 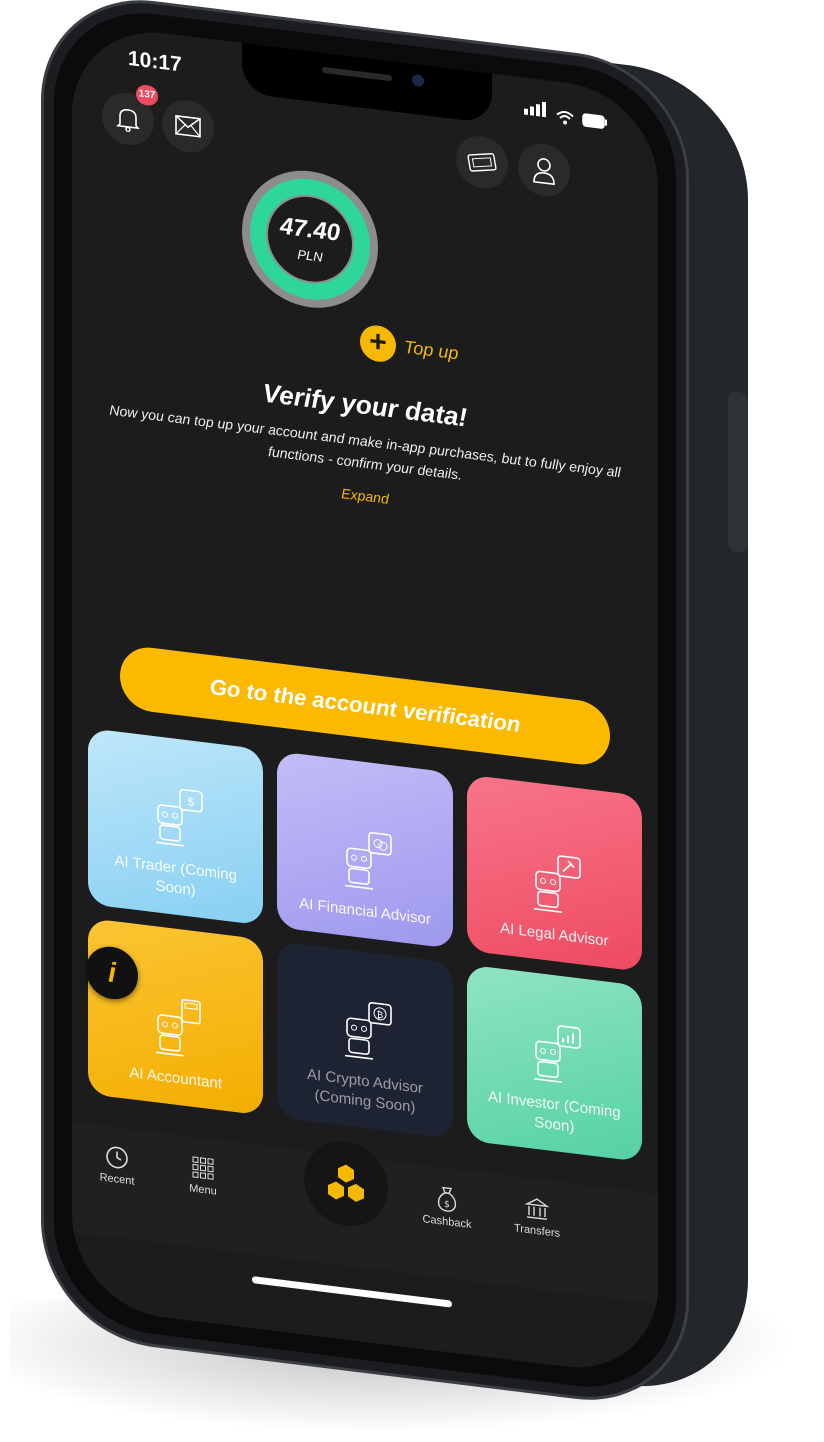 What do you see at coordinates (536, 111) in the screenshot?
I see `signal-icon` at bounding box center [536, 111].